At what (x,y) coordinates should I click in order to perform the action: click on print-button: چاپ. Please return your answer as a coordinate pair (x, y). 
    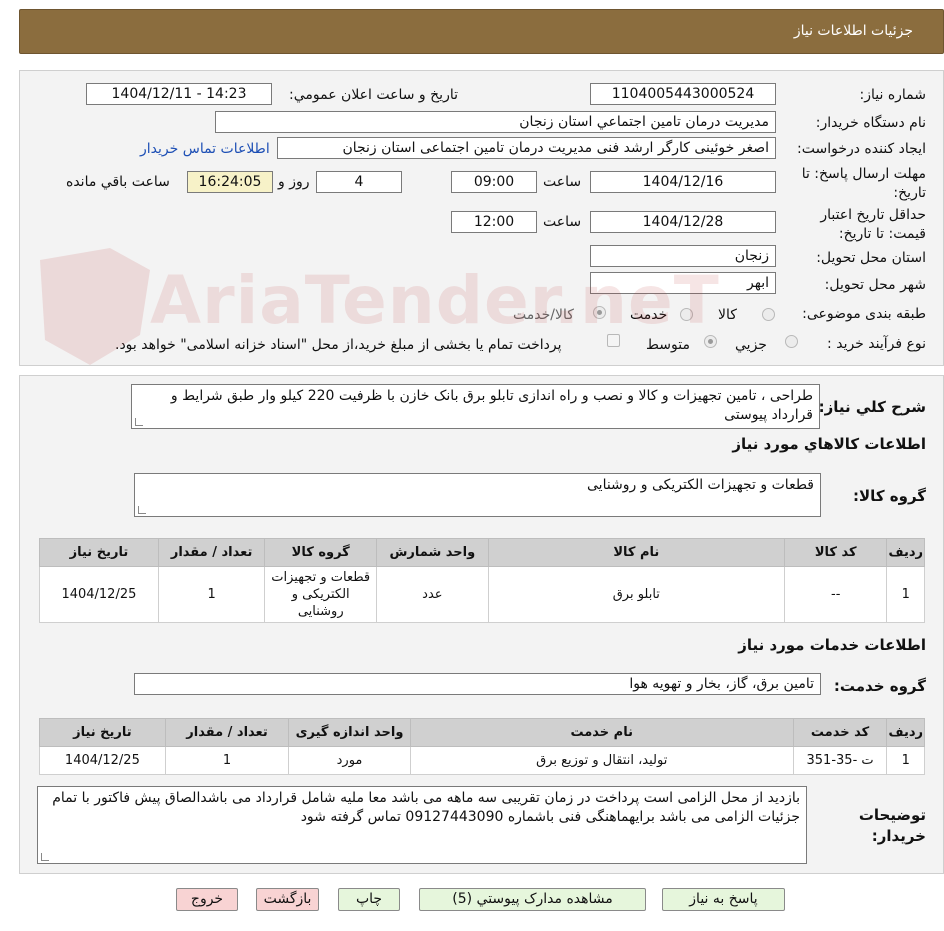
    Looking at the image, I should click on (369, 899).